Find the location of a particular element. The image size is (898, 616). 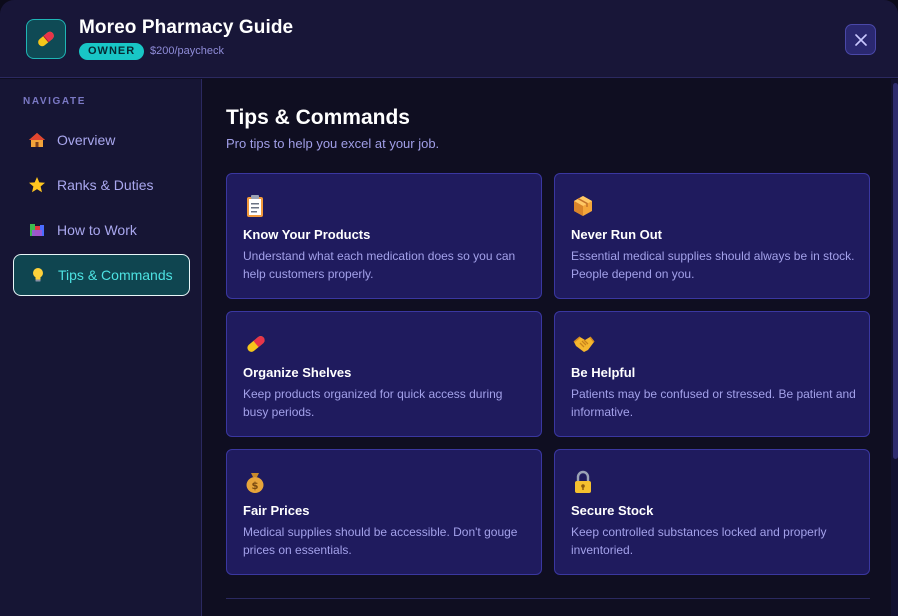

house-icon is located at coordinates (37, 140).